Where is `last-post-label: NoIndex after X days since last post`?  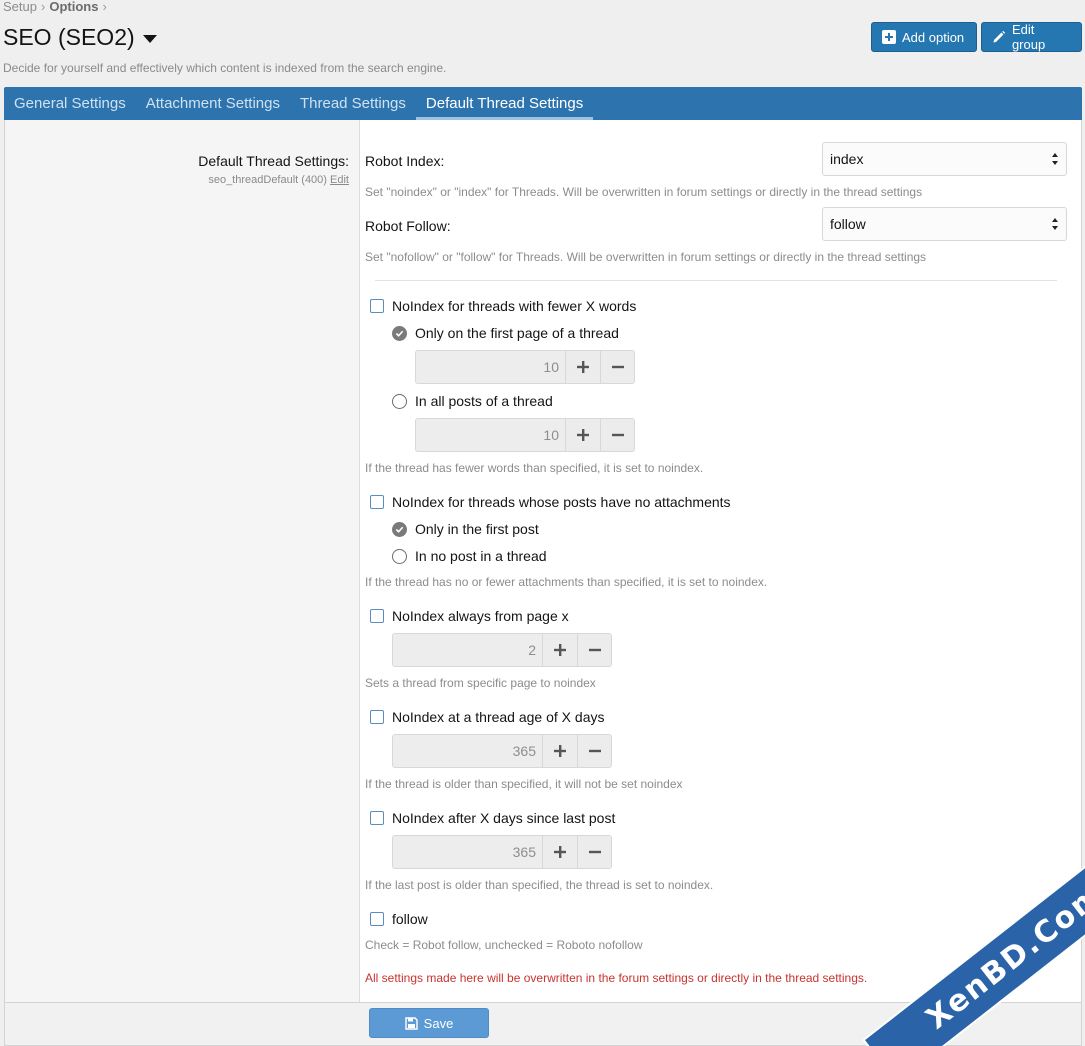 last-post-label: NoIndex after X days since last post is located at coordinates (504, 818).